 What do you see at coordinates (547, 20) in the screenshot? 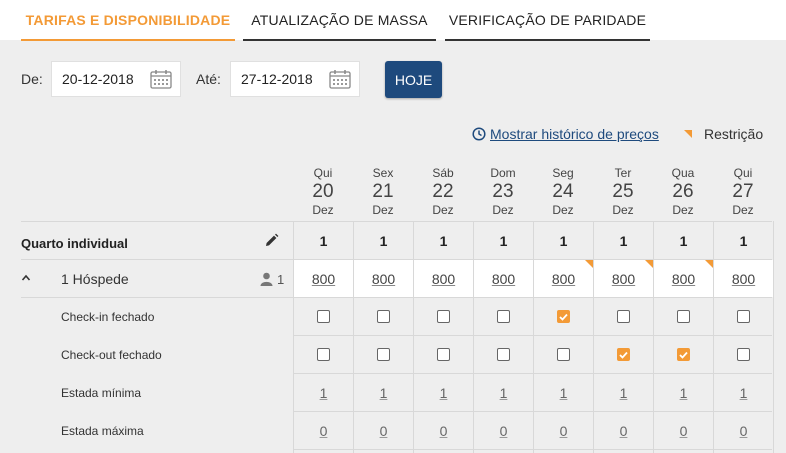
I see `tab-parity-check: VERIFICAÇÃO DE PARIDADE` at bounding box center [547, 20].